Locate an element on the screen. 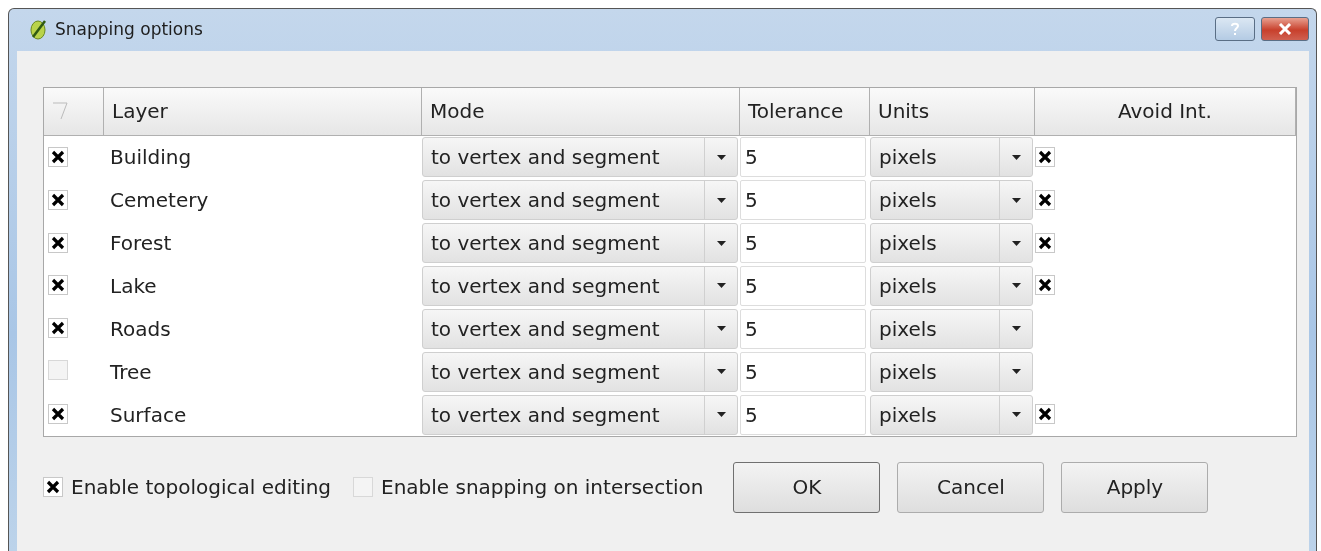 This screenshot has width=1321, height=551. layer-name: Lake is located at coordinates (133, 285).